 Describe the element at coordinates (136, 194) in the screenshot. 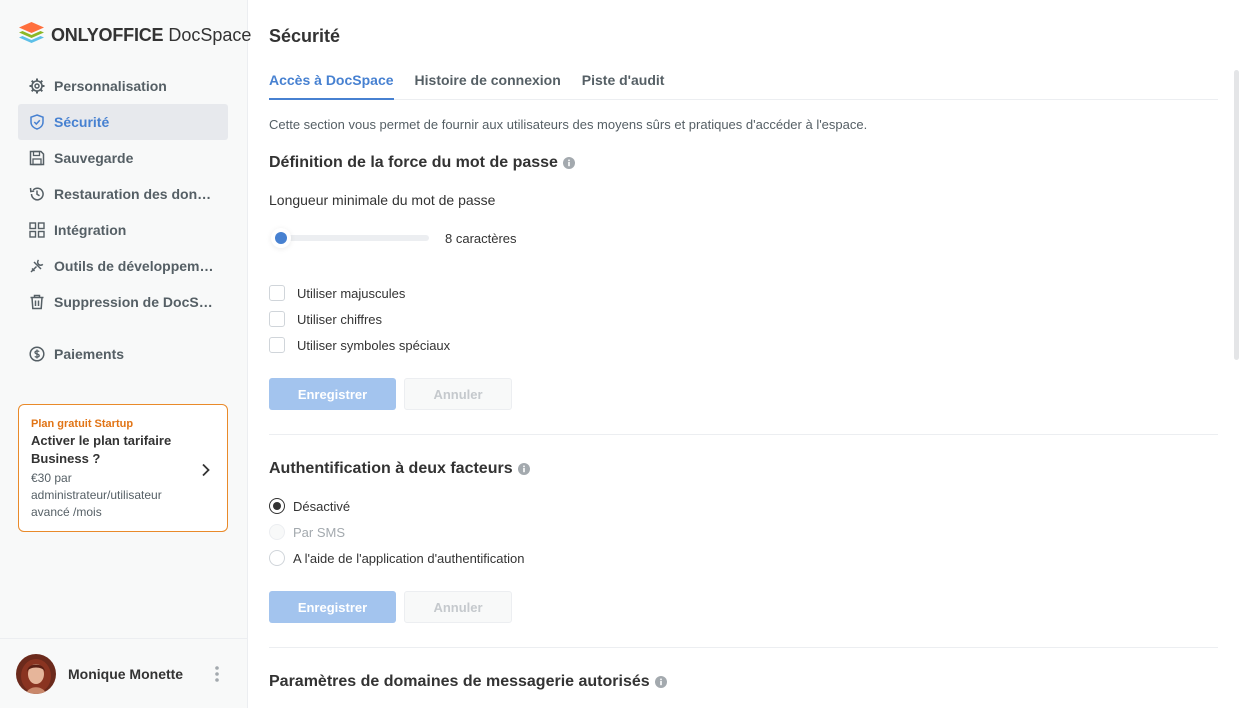

I see `sidebar-item-label: Restauration des données` at that location.